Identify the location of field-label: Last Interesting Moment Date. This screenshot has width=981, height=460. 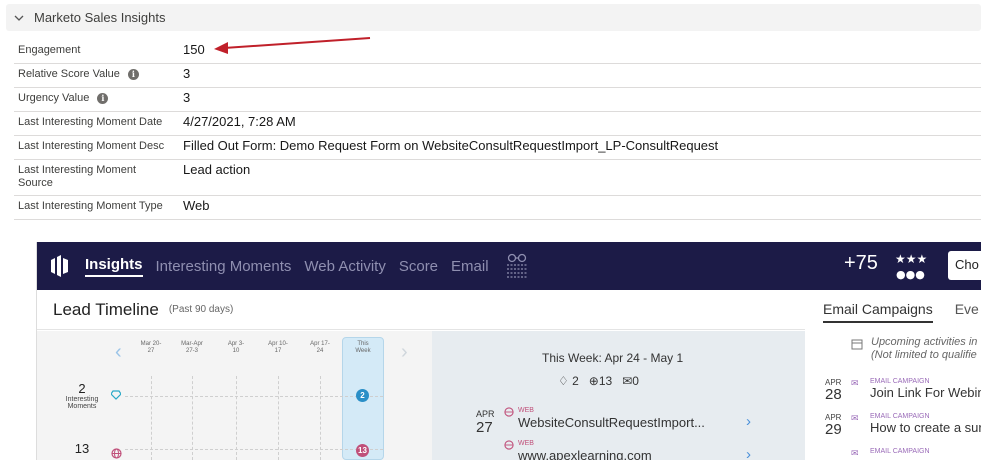
(90, 122).